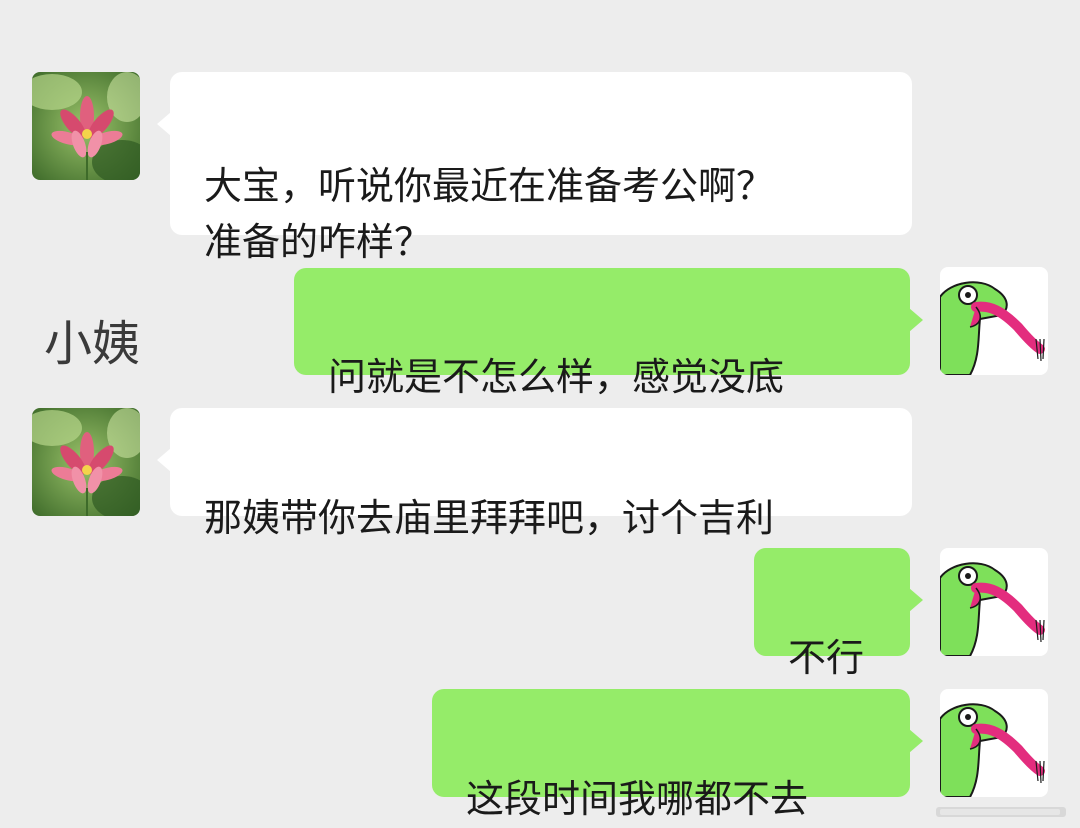 The height and width of the screenshot is (828, 1080). I want to click on message-bubble-outgoing: 这段时间我哪都不去, so click(677, 755).